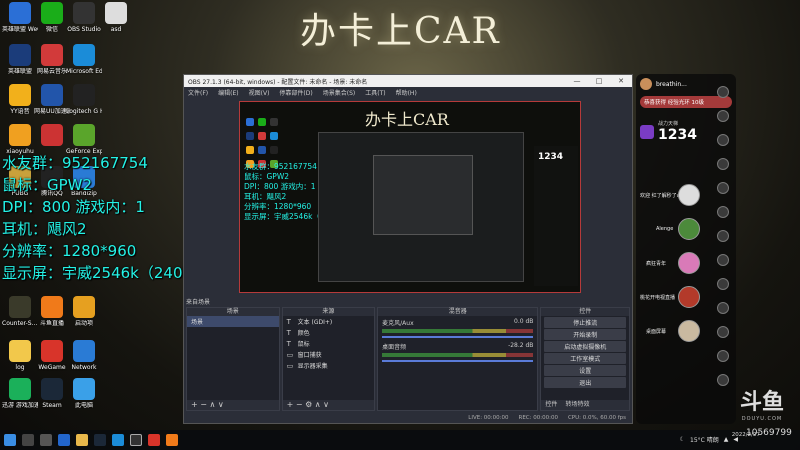 The width and height of the screenshot is (800, 450). I want to click on live-status: LIVE: 00:00:00, so click(488, 418).